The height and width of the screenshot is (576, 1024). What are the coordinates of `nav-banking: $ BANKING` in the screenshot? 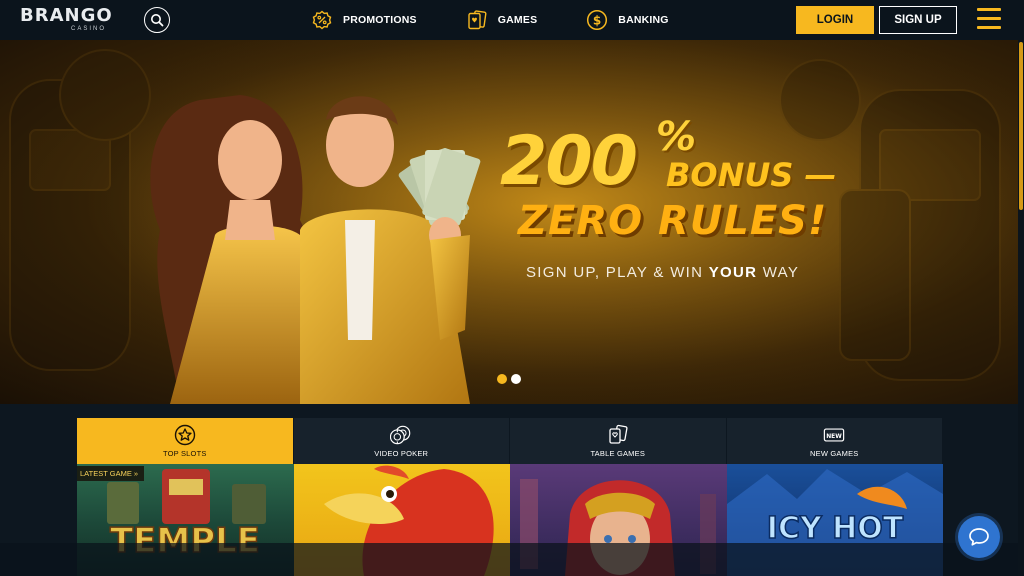 It's located at (626, 20).